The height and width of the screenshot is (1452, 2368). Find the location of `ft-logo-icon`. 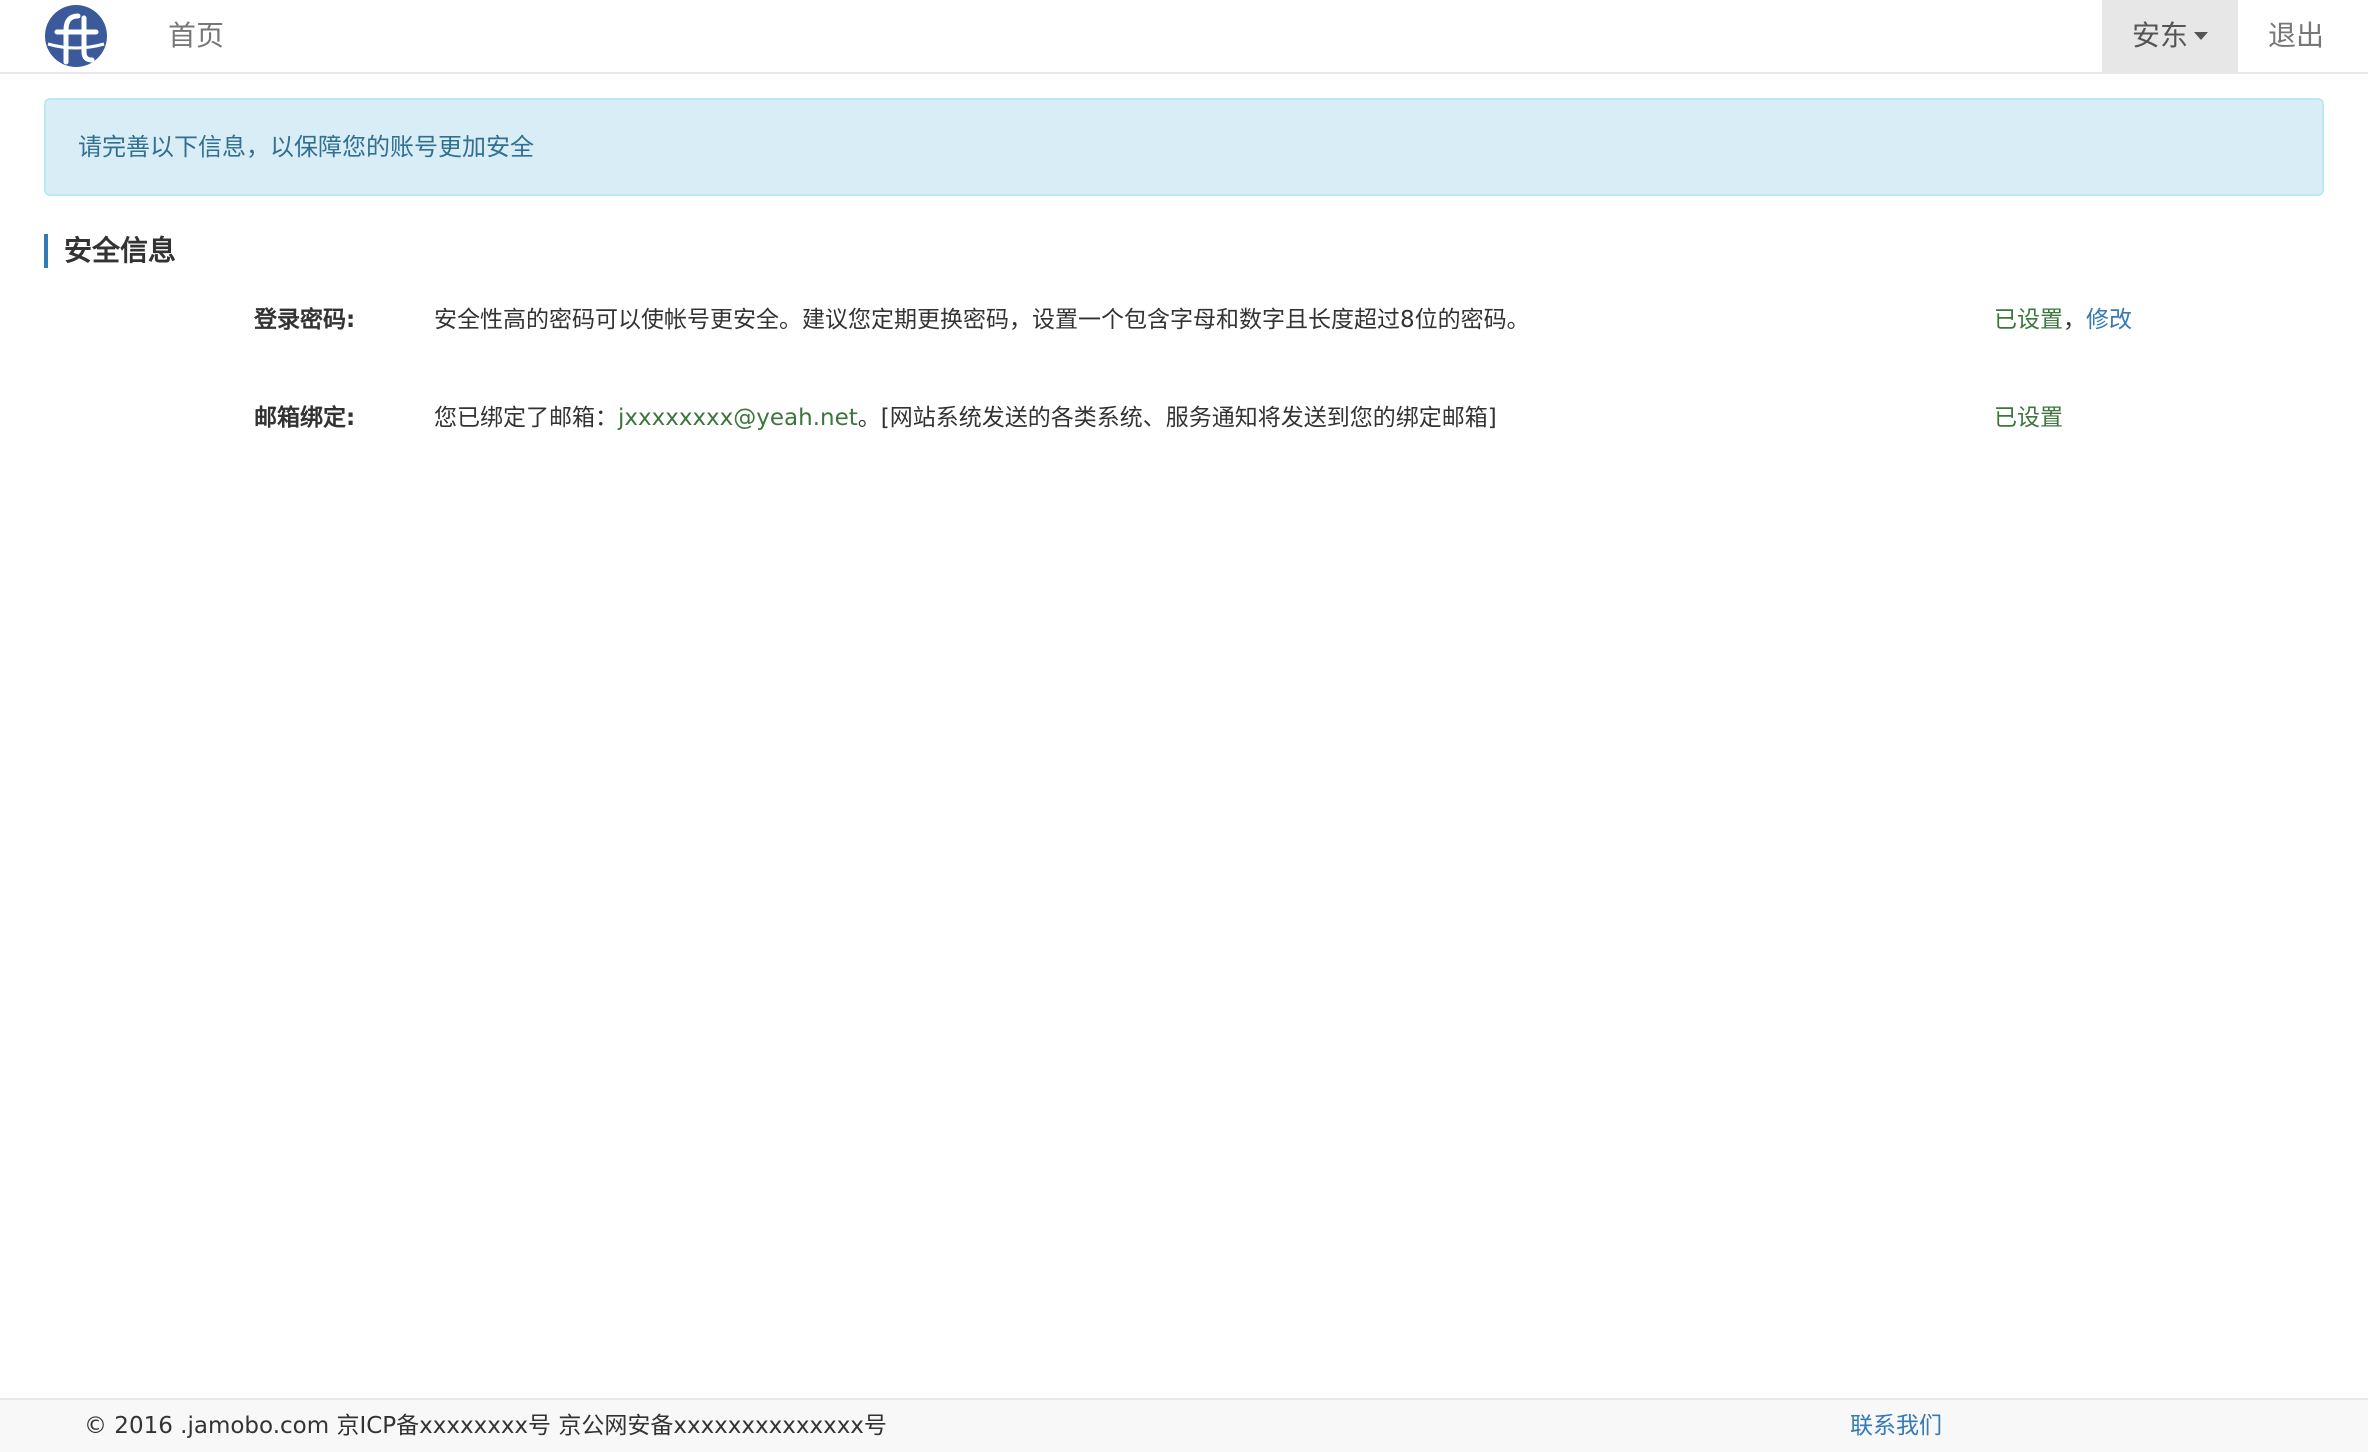

ft-logo-icon is located at coordinates (76, 36).